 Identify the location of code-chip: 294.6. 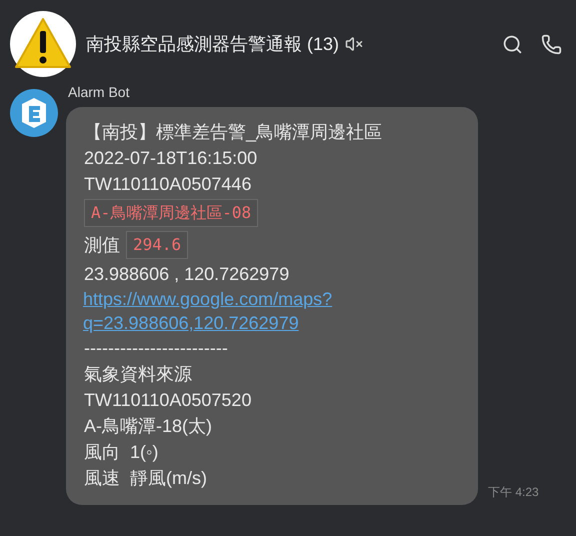
(157, 245).